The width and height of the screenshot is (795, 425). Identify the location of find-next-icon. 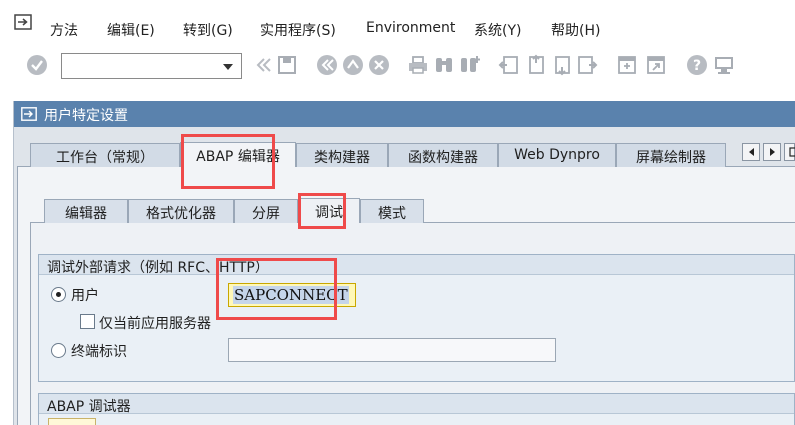
(470, 65).